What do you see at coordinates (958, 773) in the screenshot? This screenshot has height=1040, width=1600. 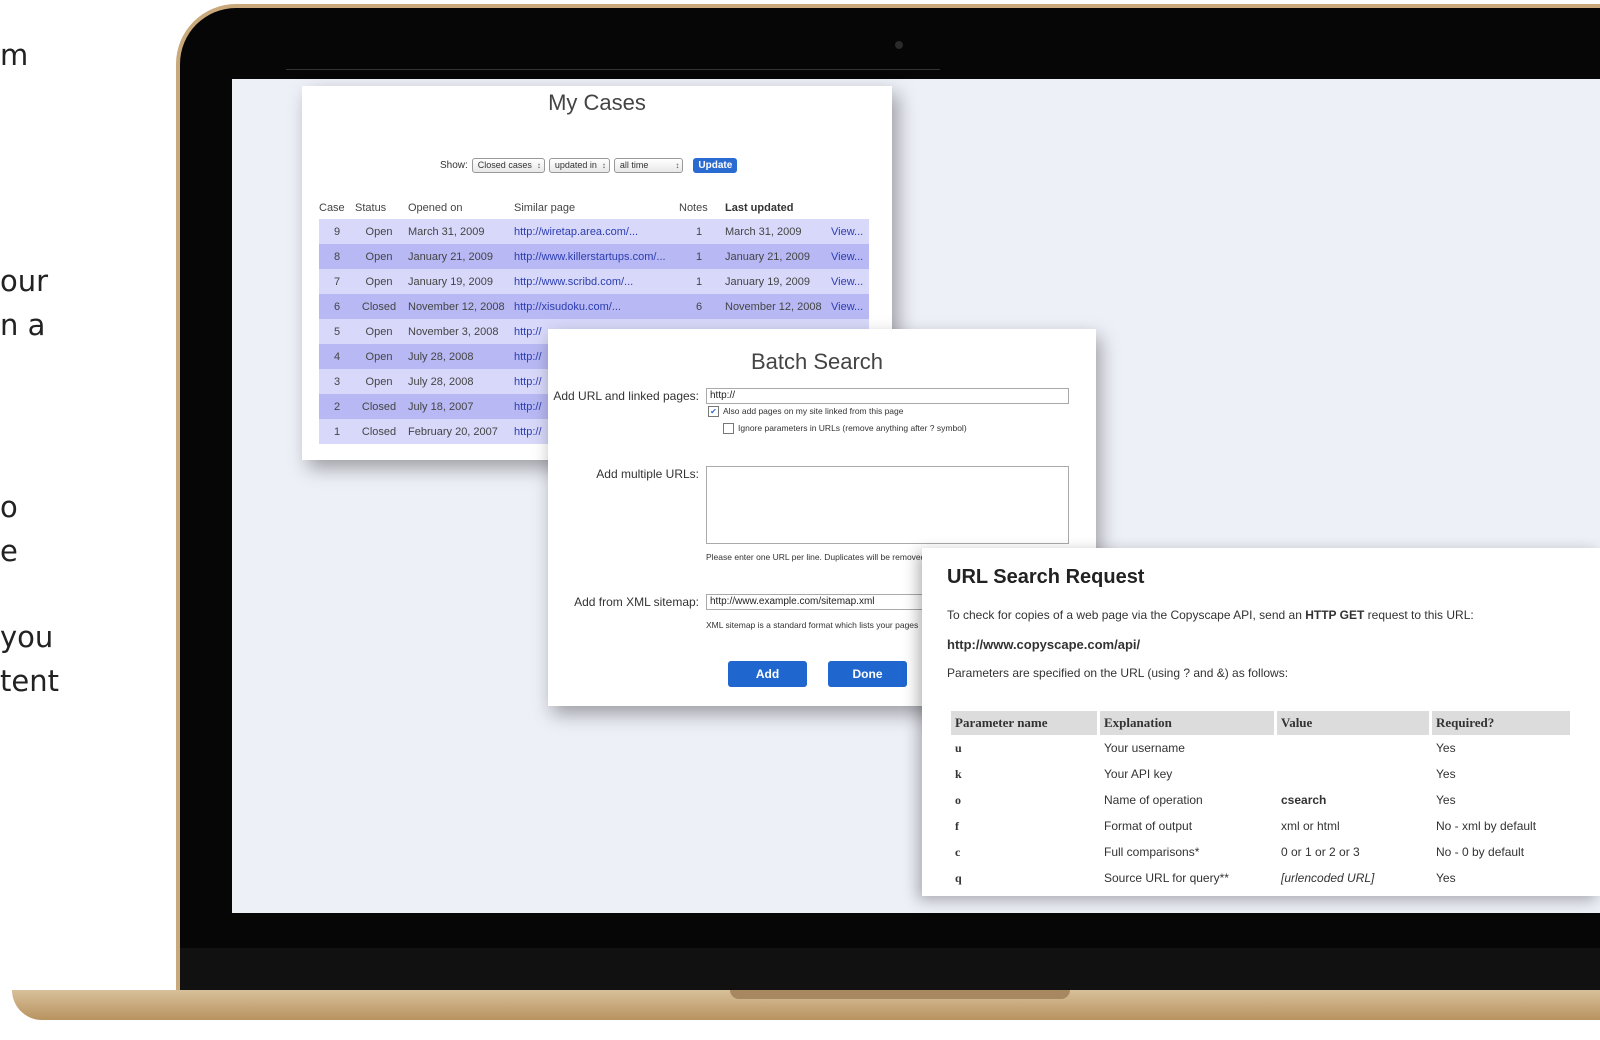 I see `param-name: k` at bounding box center [958, 773].